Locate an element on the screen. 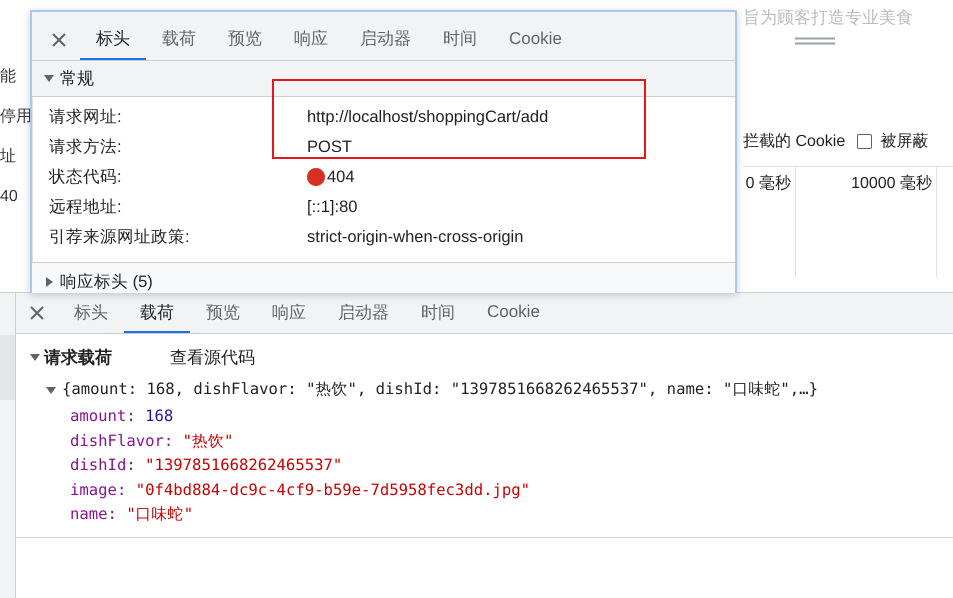 The image size is (953, 598). sidebar-row-highlight is located at coordinates (7, 367).